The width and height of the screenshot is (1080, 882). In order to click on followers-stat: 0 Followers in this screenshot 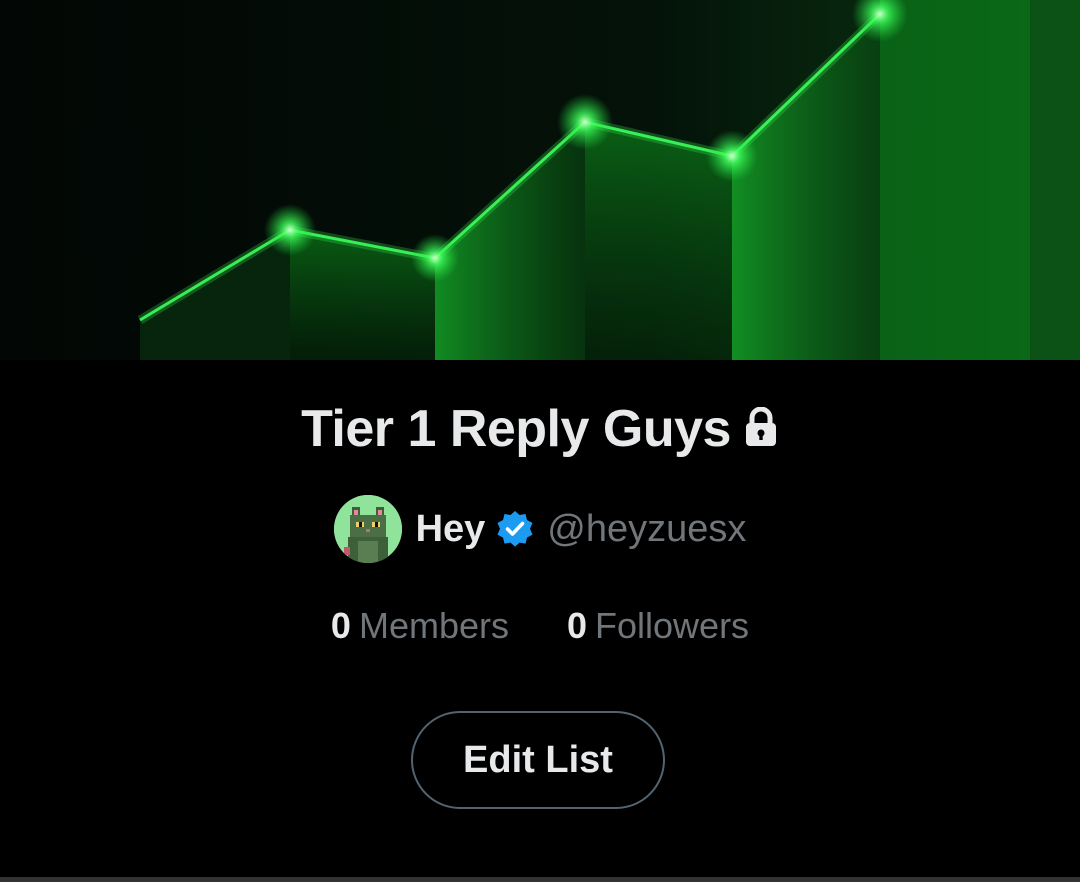, I will do `click(658, 626)`.